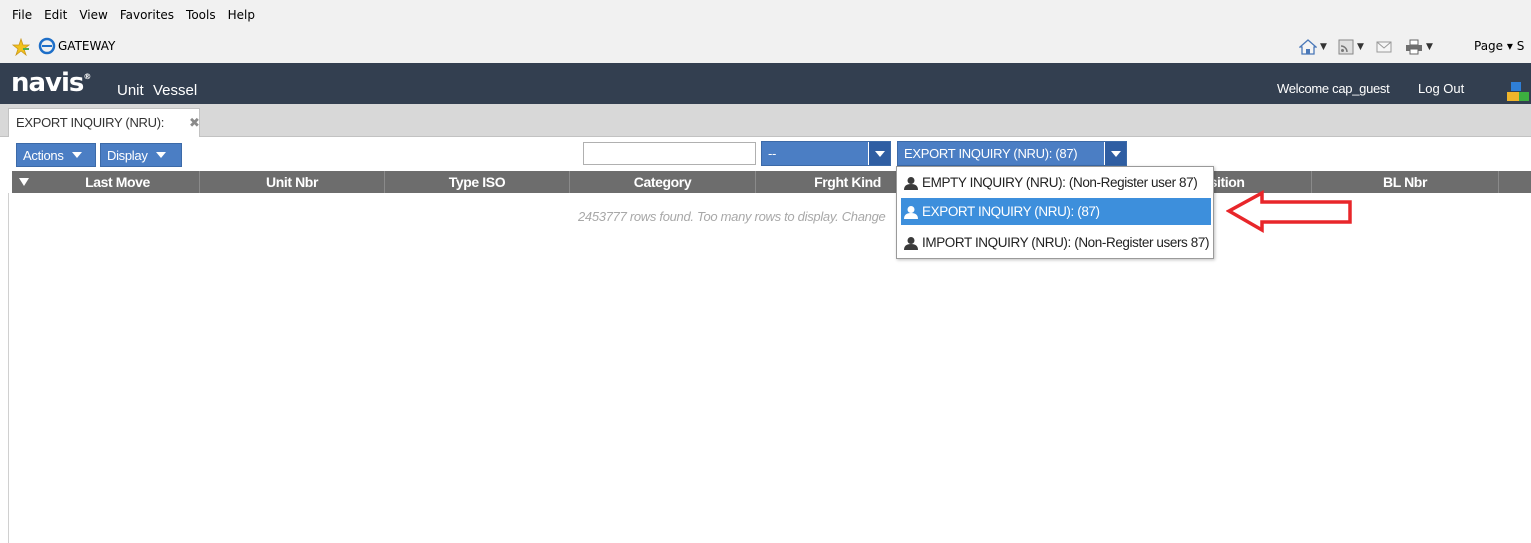 The width and height of the screenshot is (1531, 543). What do you see at coordinates (1414, 47) in the screenshot?
I see `printer-icon` at bounding box center [1414, 47].